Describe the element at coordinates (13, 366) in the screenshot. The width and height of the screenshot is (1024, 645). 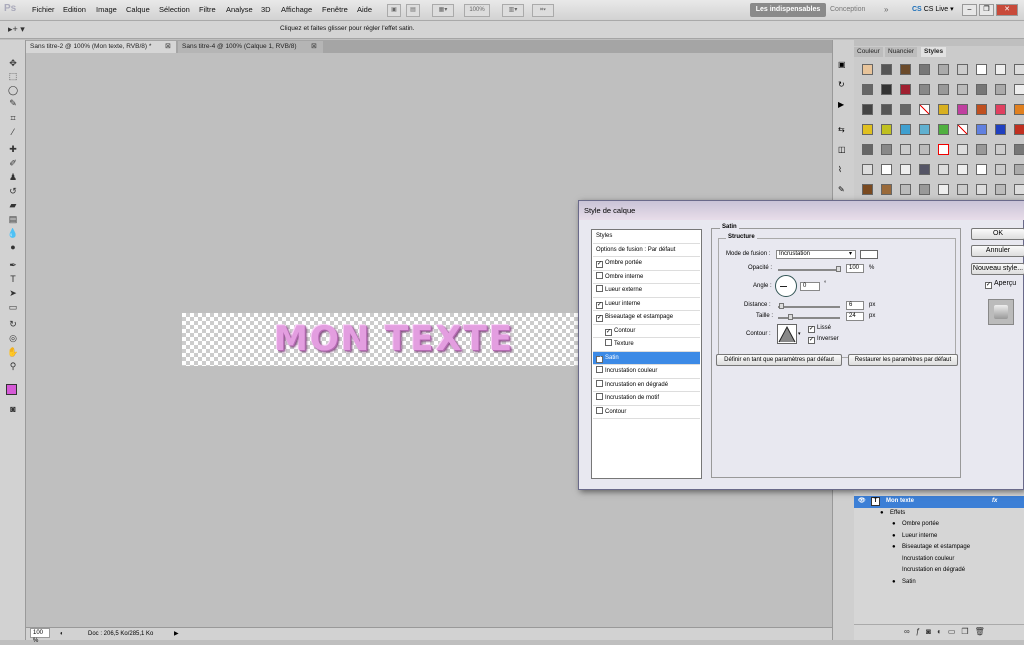
I see `zoom-tool-icon: ⚲` at that location.